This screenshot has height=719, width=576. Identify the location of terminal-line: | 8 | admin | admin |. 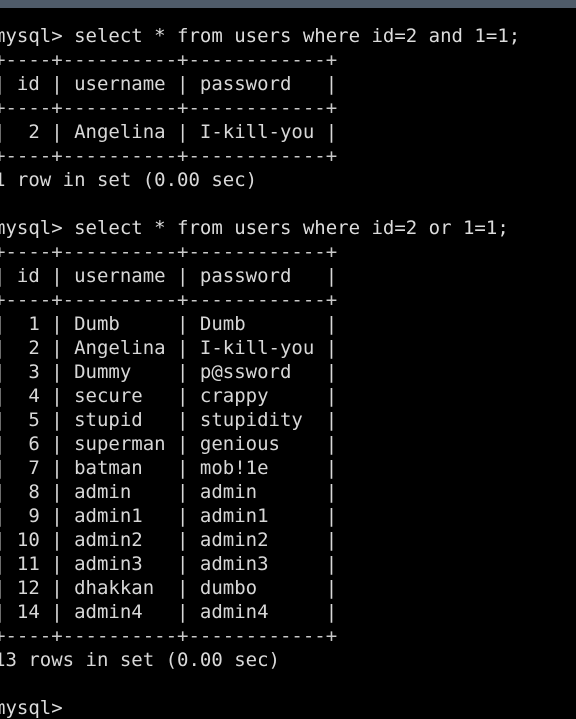
(169, 492).